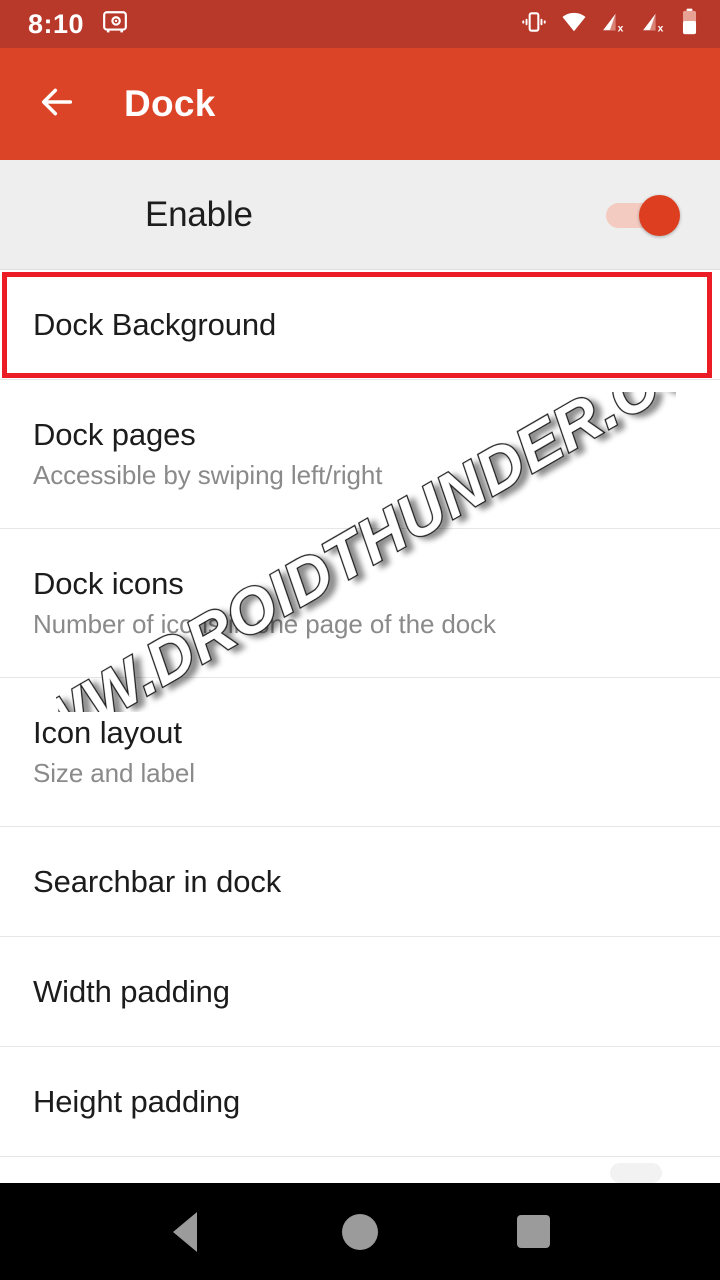 The height and width of the screenshot is (1280, 720). Describe the element at coordinates (137, 1101) in the screenshot. I see `list-item-title: Height padding` at that location.